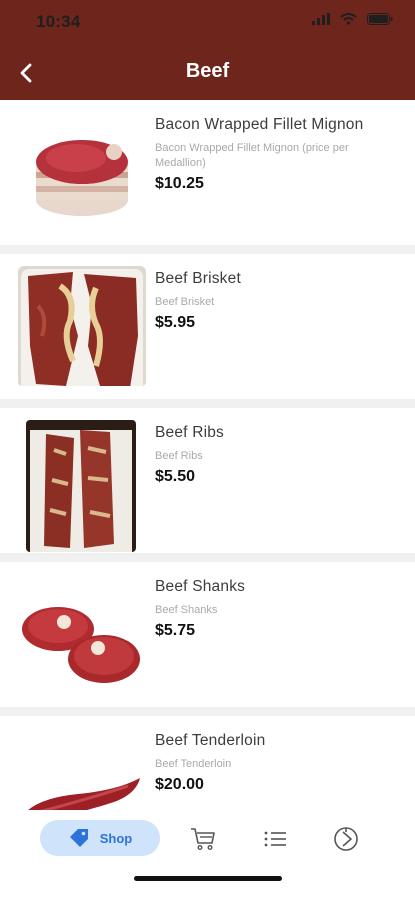  What do you see at coordinates (208, 878) in the screenshot?
I see `home-indicator` at bounding box center [208, 878].